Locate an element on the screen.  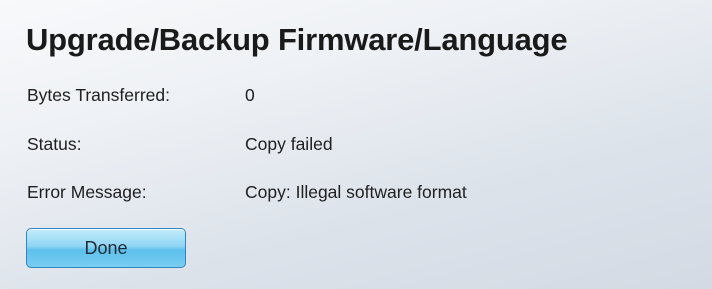
status-value: Copy failed is located at coordinates (289, 144).